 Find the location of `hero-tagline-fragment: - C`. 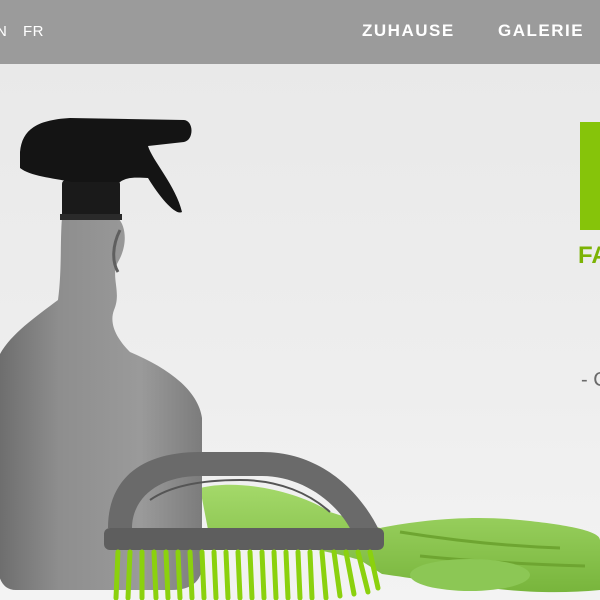

hero-tagline-fragment: - C is located at coordinates (590, 380).